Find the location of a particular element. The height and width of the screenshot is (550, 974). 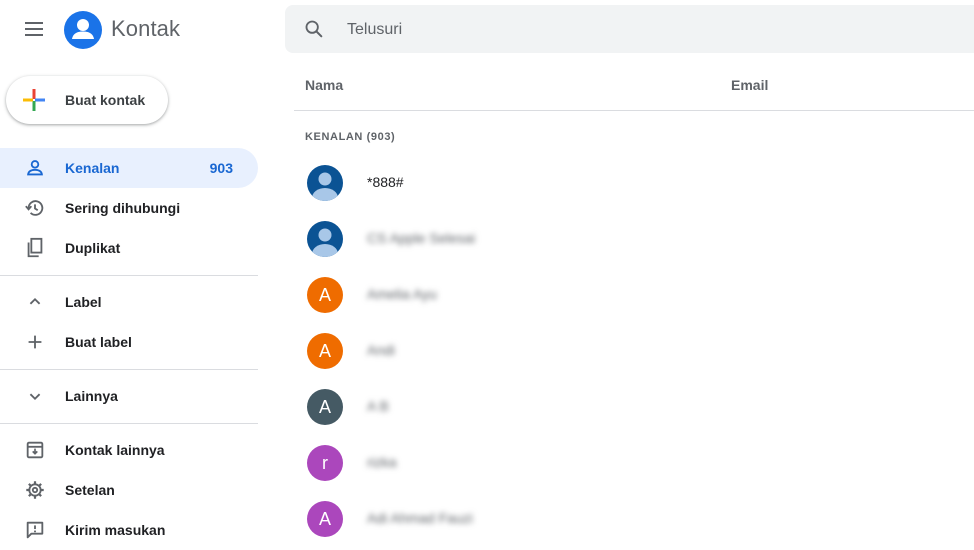

contacts-logo-icon is located at coordinates (83, 30).